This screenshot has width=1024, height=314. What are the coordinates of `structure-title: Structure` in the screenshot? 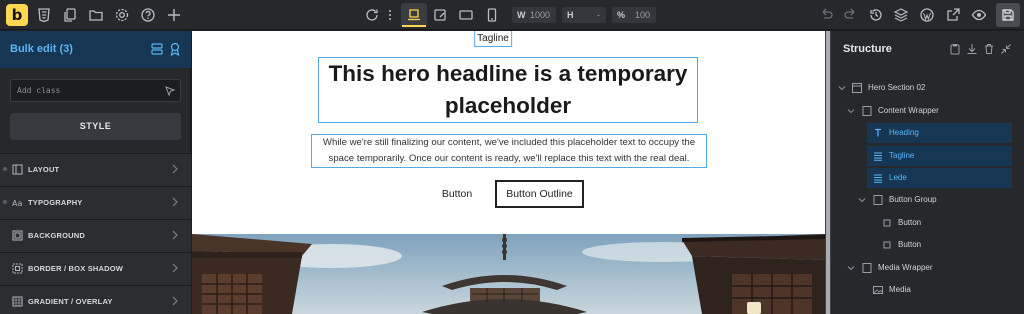 It's located at (867, 49).